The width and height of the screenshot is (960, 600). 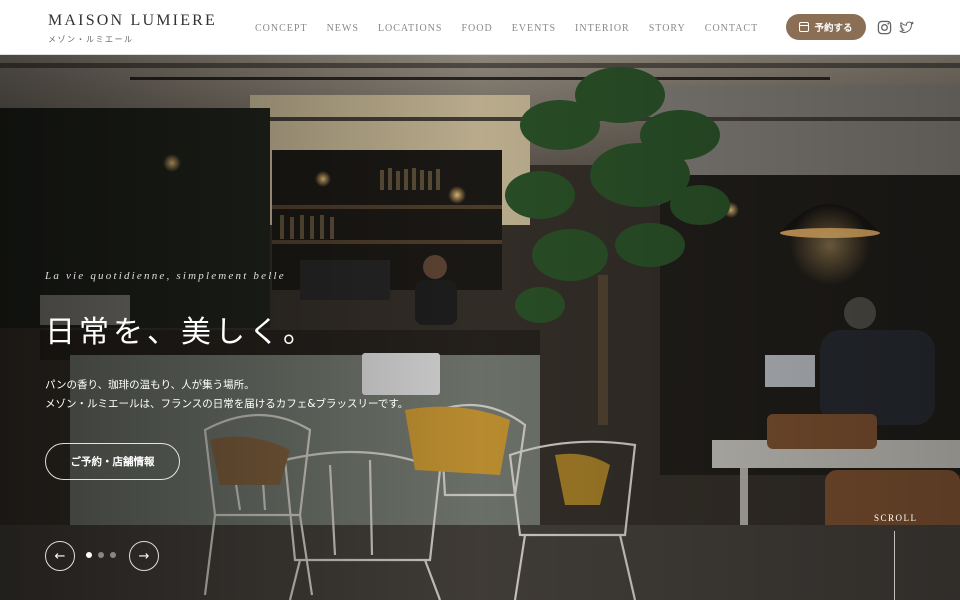 I want to click on reserve-button: 予約する, so click(x=826, y=27).